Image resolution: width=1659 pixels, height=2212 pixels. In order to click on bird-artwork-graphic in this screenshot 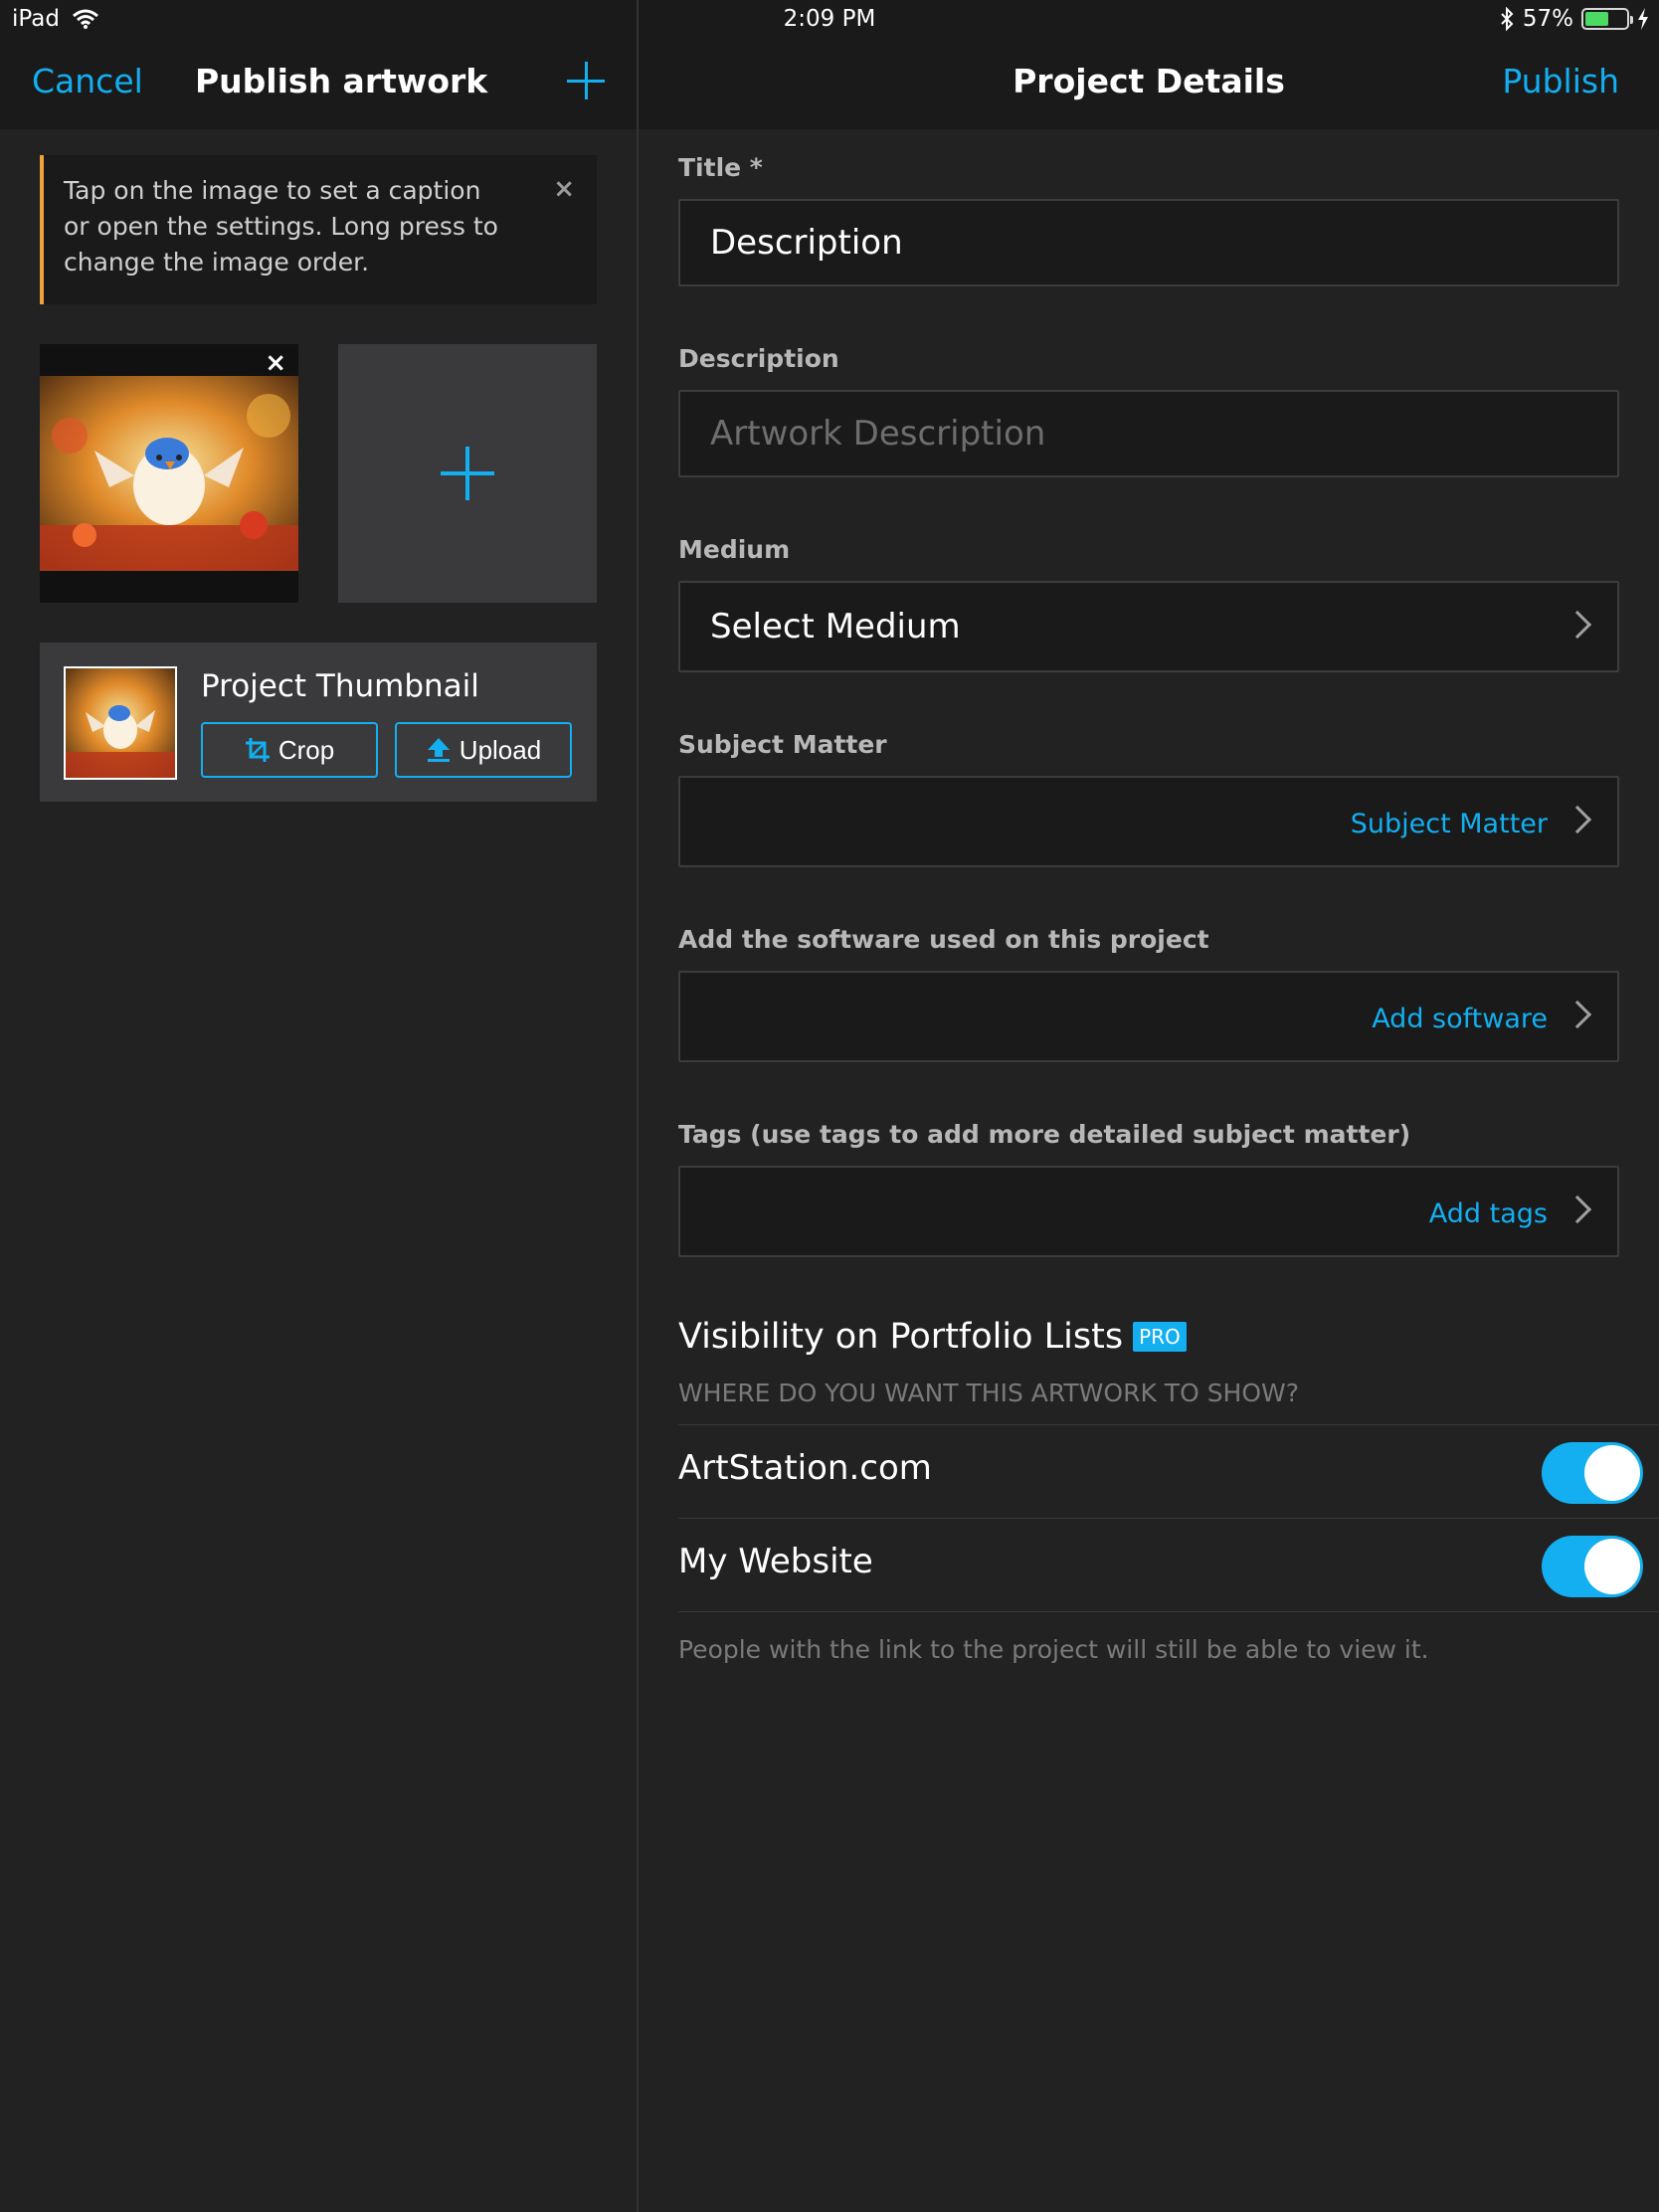, I will do `click(169, 473)`.